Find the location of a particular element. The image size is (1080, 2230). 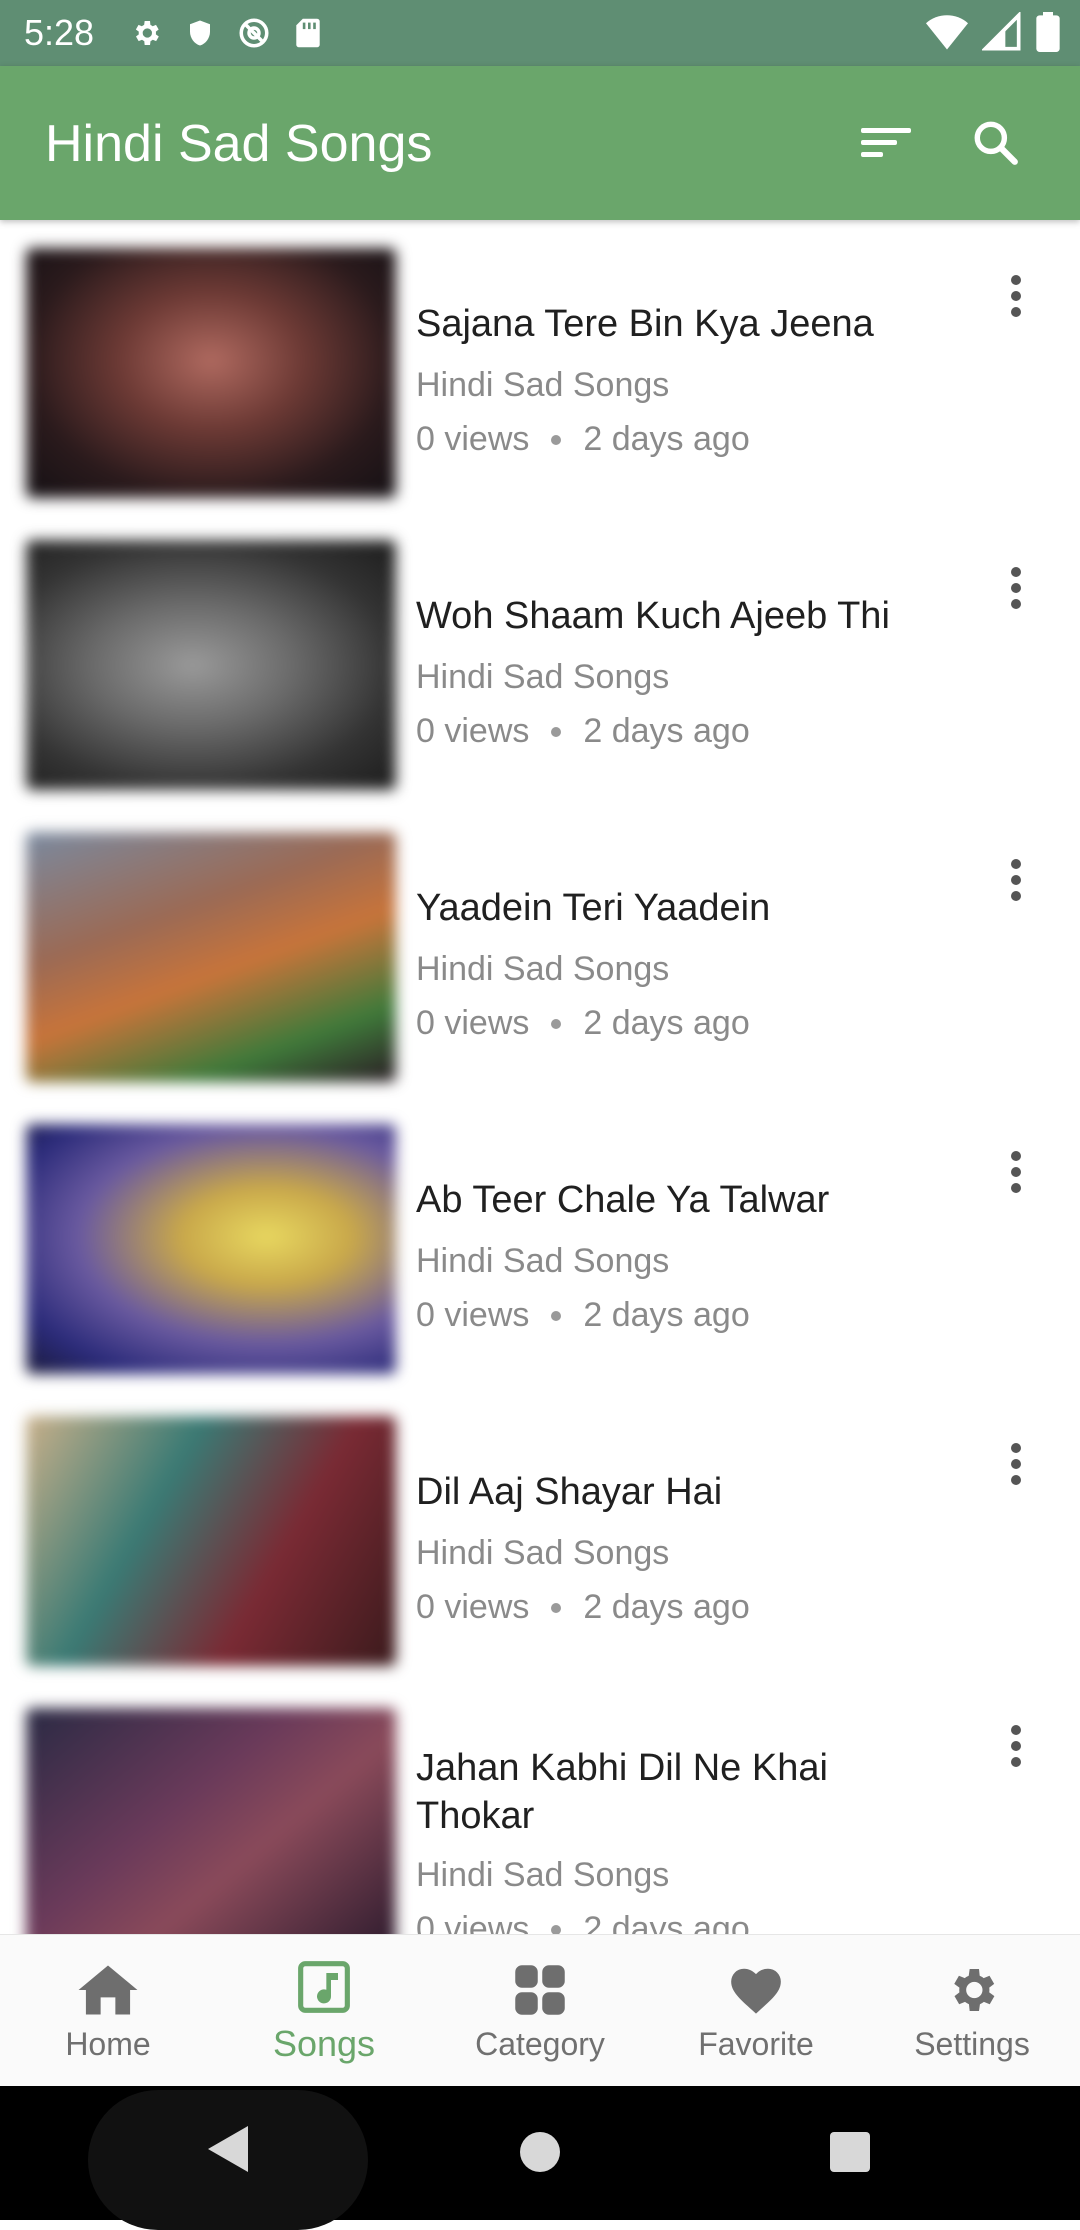

home-icon is located at coordinates (108, 1990).